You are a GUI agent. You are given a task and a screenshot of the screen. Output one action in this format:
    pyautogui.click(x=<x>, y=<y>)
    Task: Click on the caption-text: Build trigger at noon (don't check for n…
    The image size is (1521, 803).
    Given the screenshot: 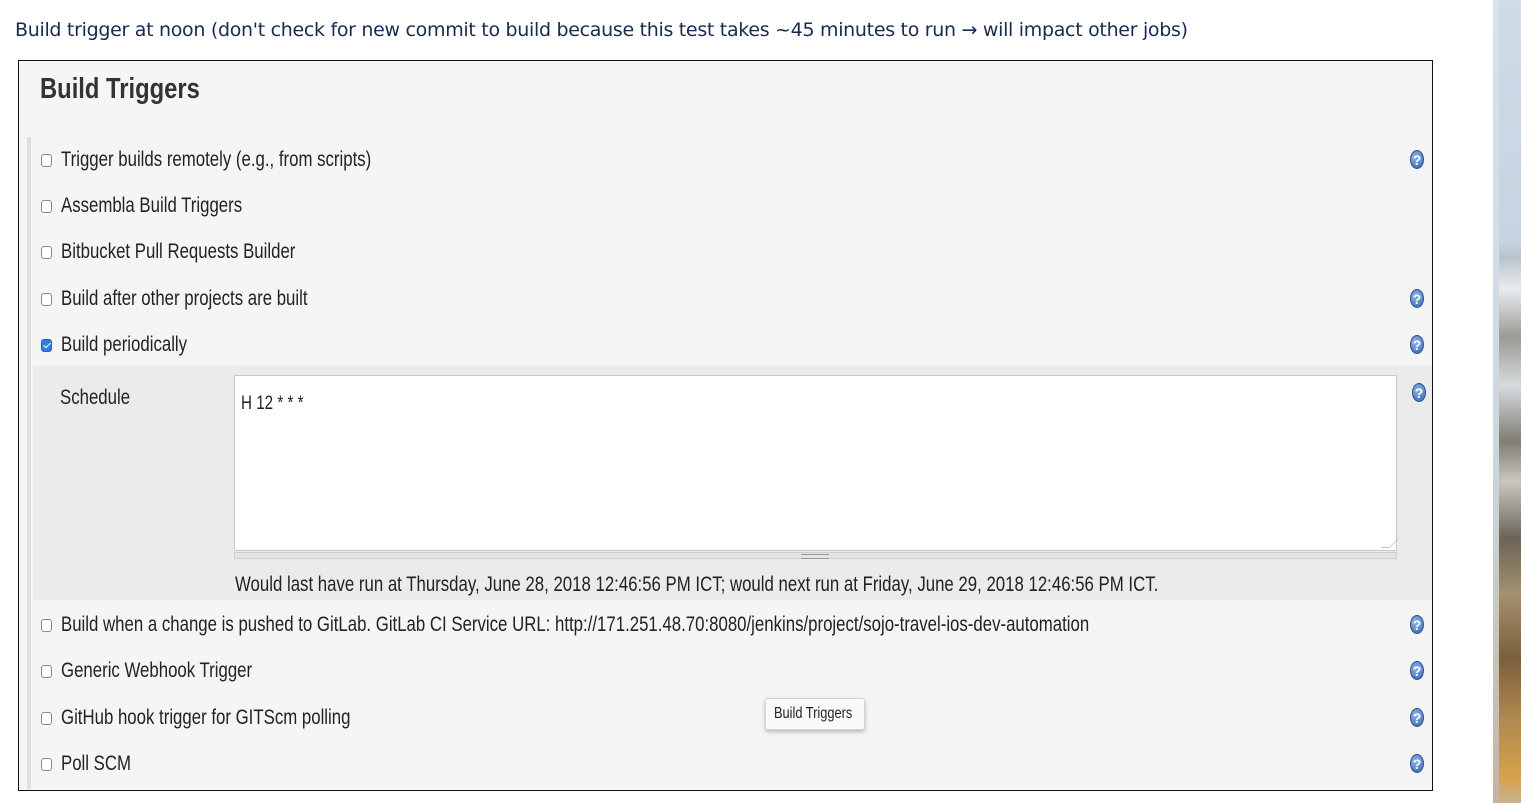 What is the action you would take?
    pyautogui.click(x=601, y=30)
    